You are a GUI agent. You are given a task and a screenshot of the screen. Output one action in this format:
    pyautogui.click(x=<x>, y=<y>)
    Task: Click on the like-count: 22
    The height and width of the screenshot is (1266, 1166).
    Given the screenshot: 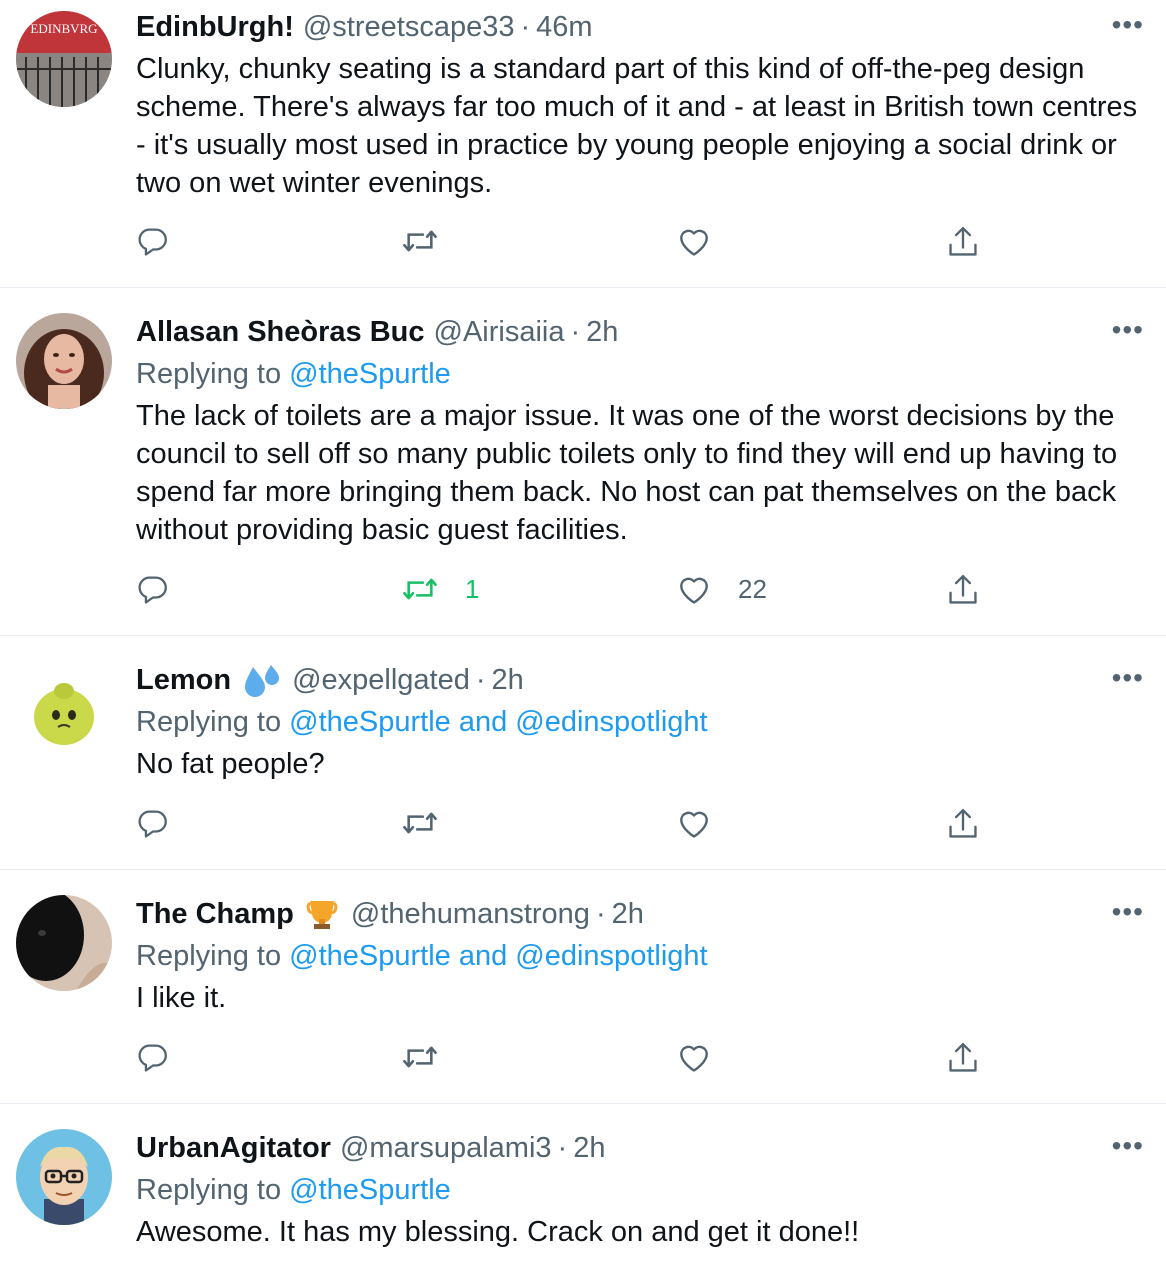 What is the action you would take?
    pyautogui.click(x=752, y=588)
    